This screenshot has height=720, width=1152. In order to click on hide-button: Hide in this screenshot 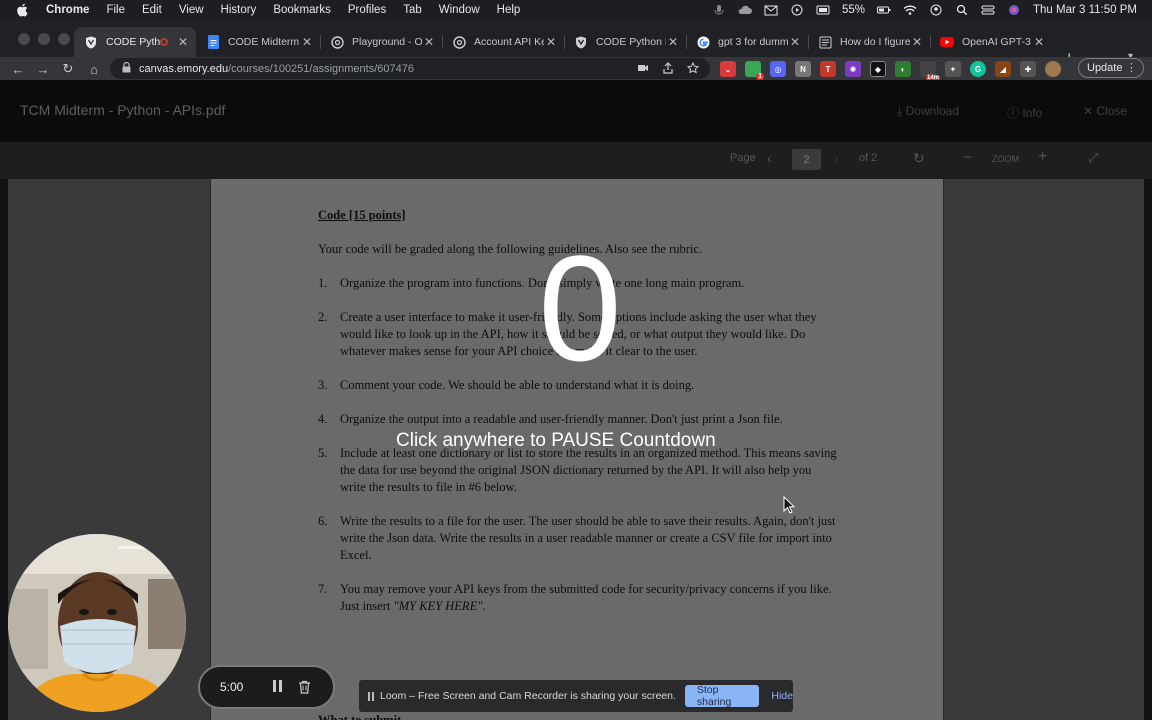, I will do `click(782, 696)`.